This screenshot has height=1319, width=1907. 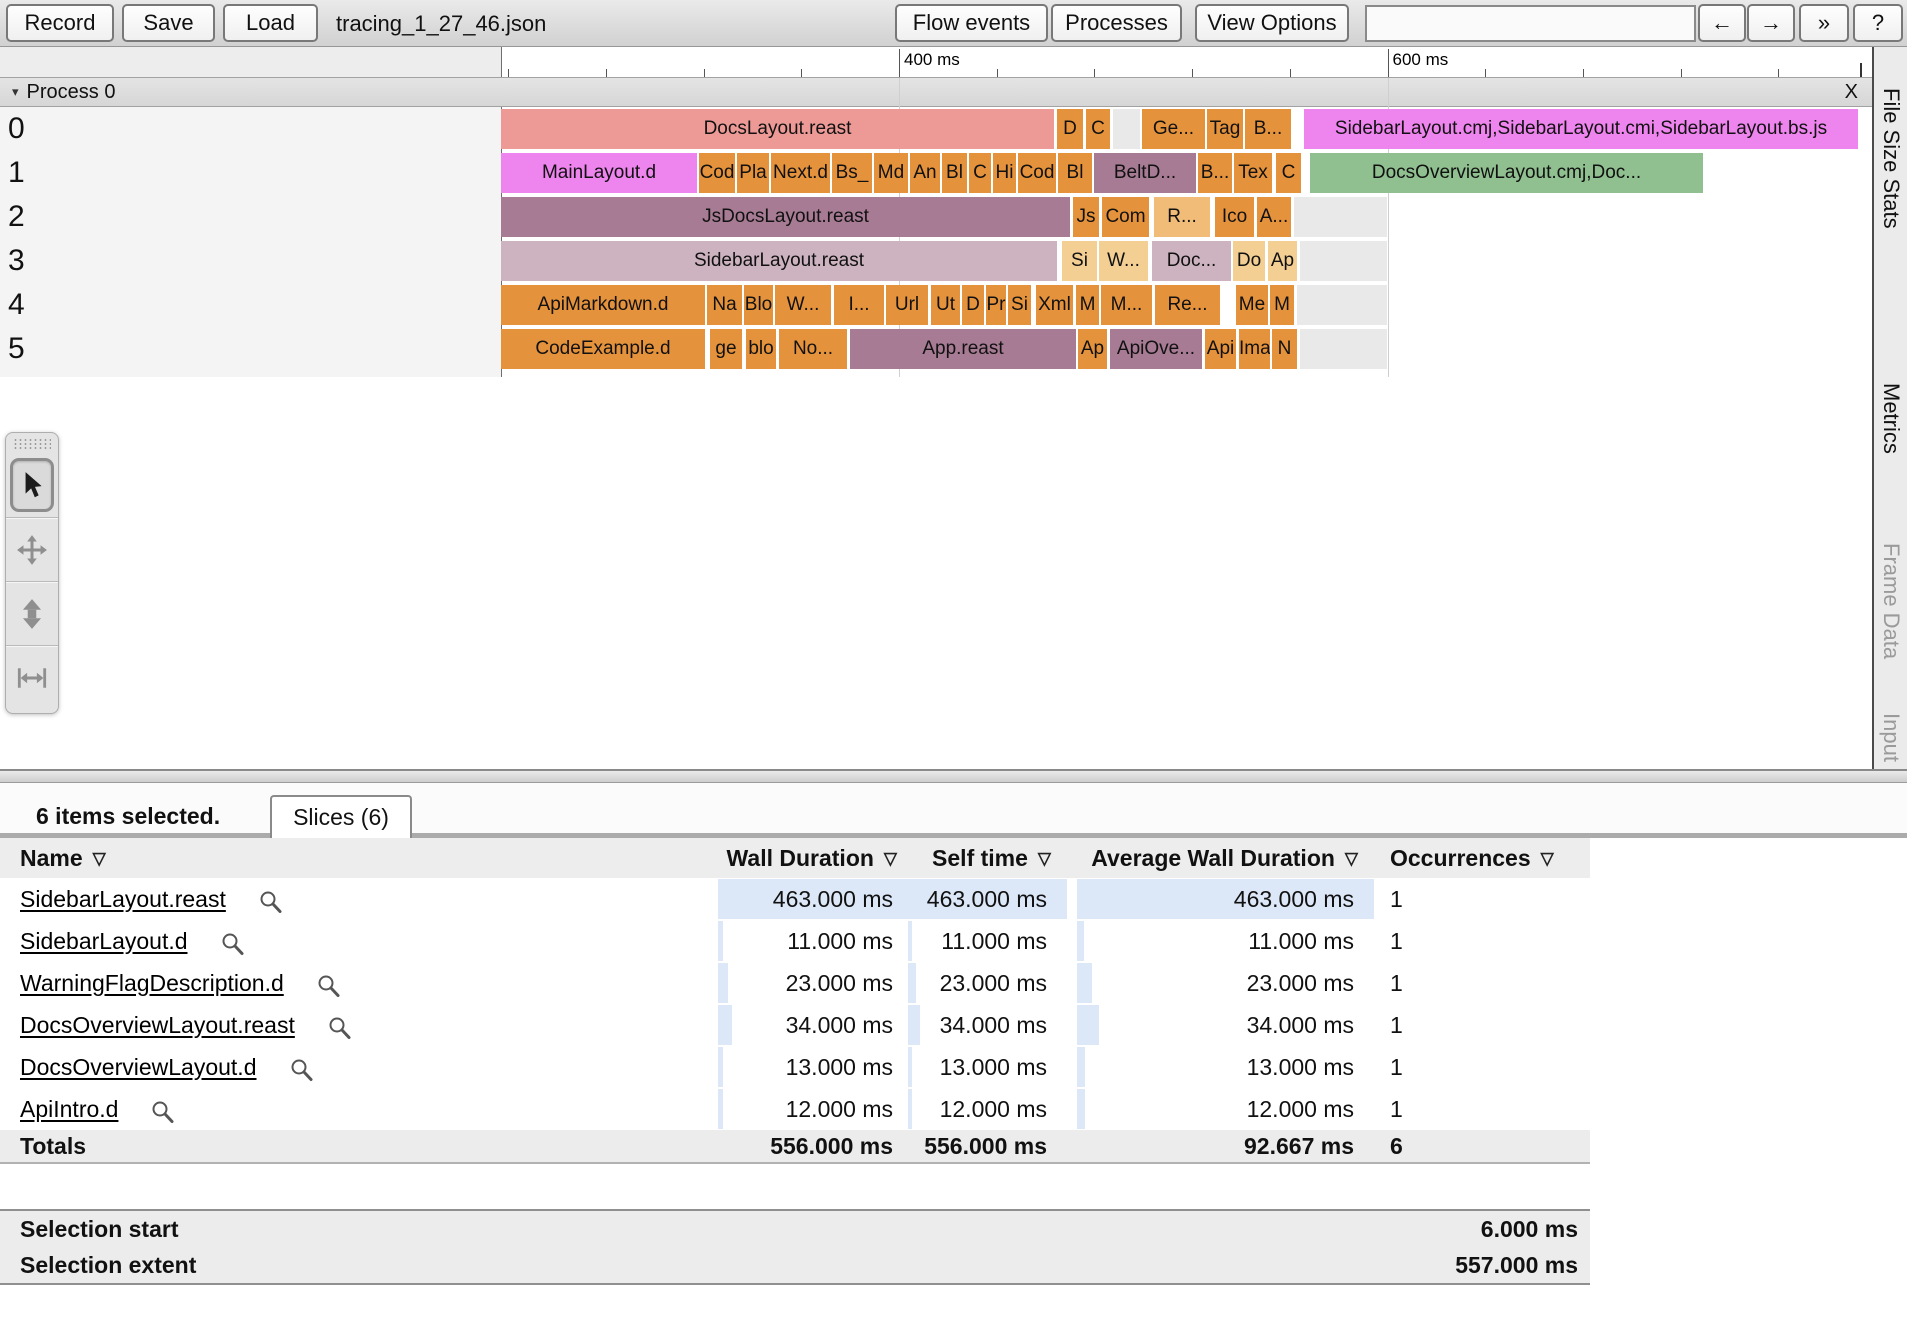 What do you see at coordinates (1249, 261) in the screenshot?
I see `trace-slice: Do` at bounding box center [1249, 261].